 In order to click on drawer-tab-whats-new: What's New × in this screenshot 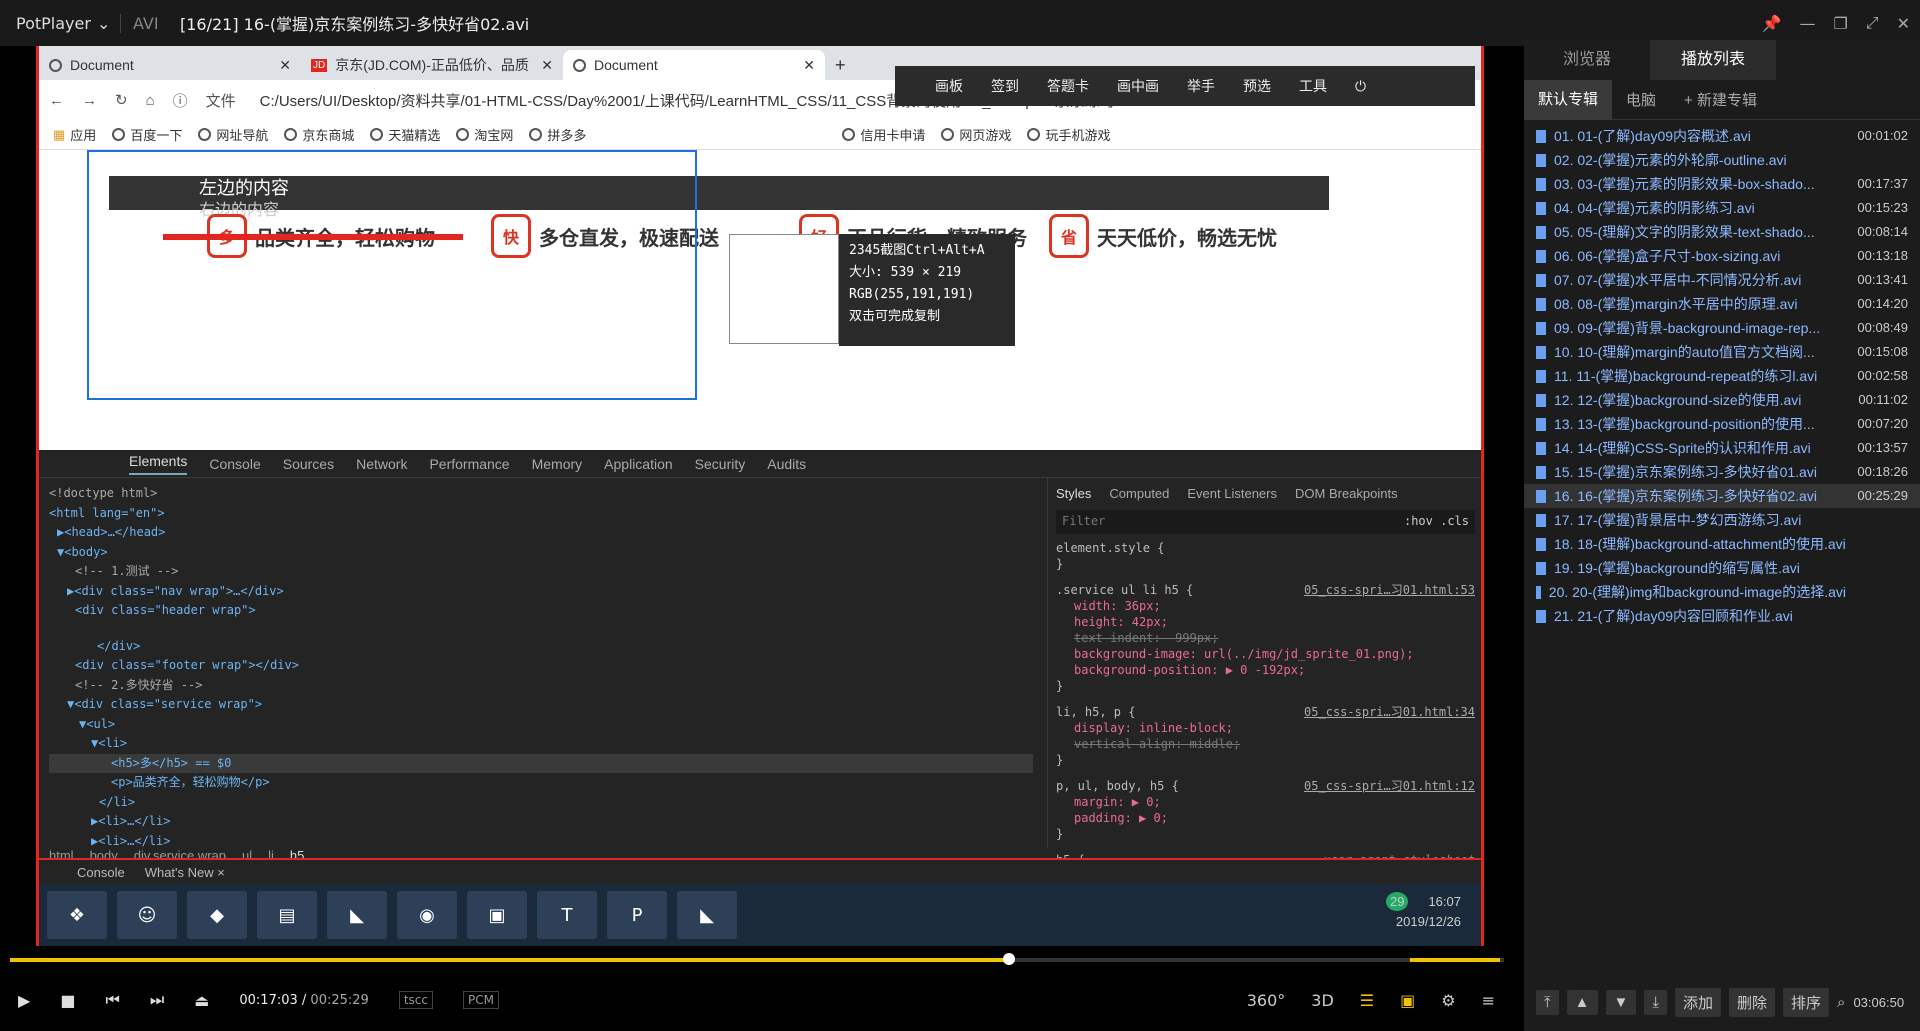, I will do `click(185, 872)`.